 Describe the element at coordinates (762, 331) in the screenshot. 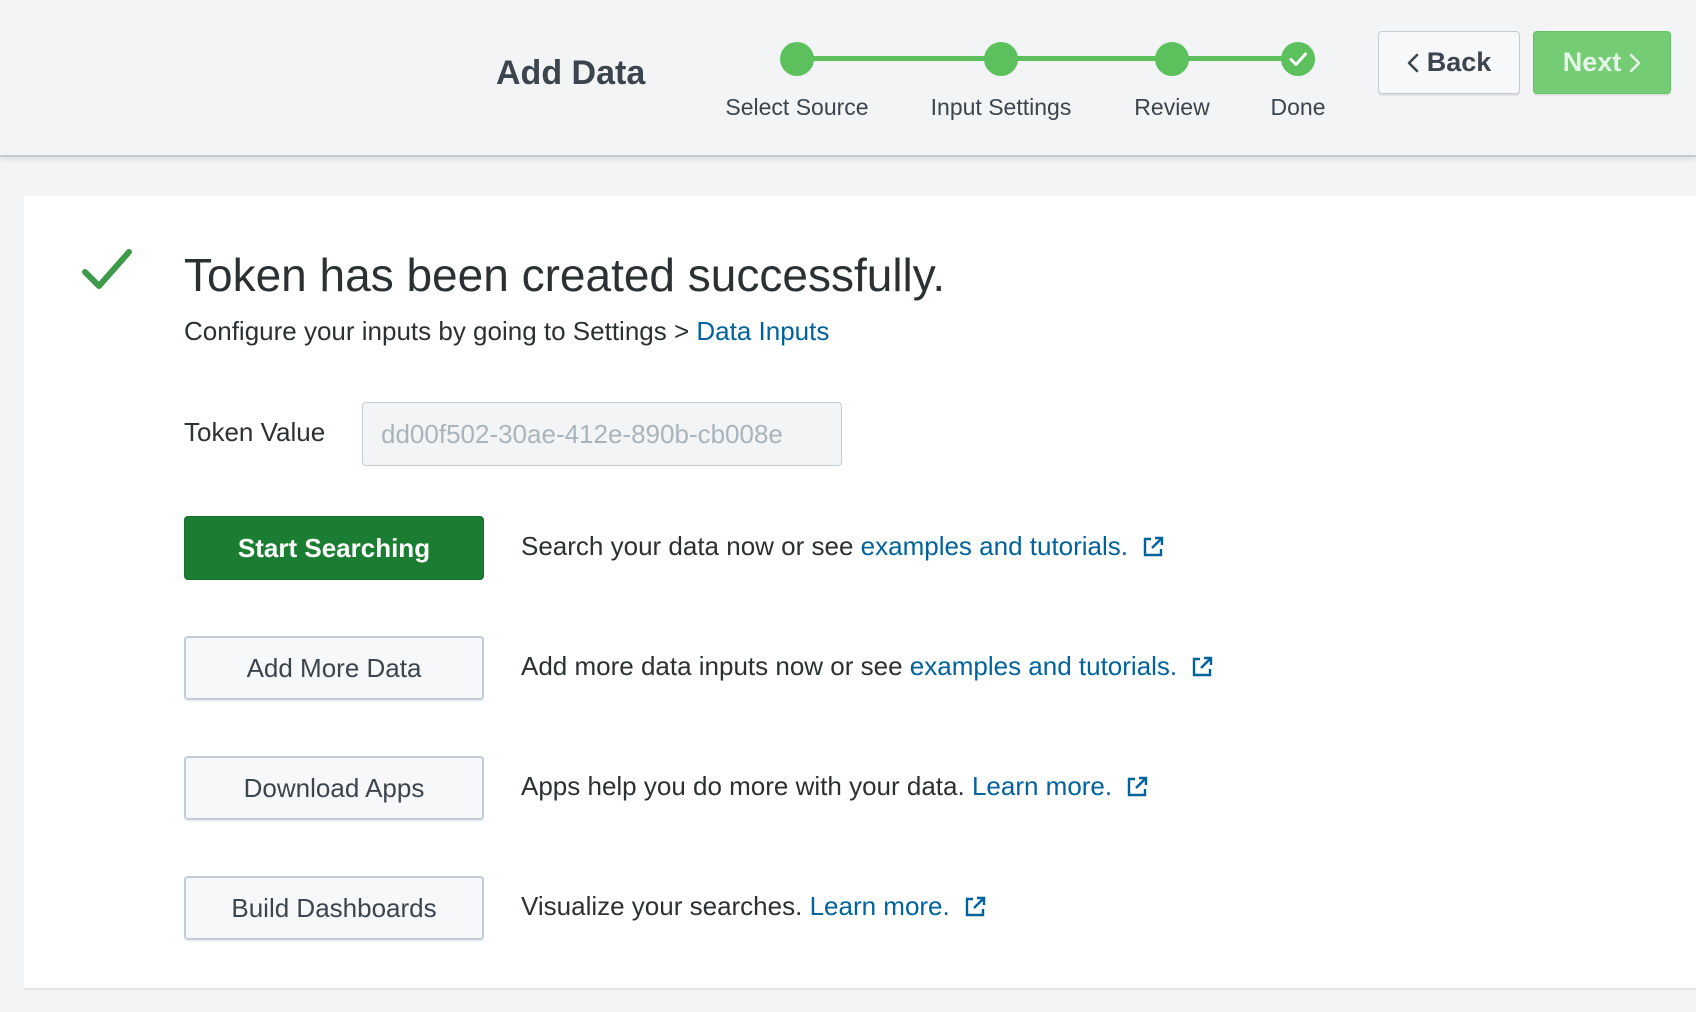

I see `data-inputs-link: Data Inputs` at that location.